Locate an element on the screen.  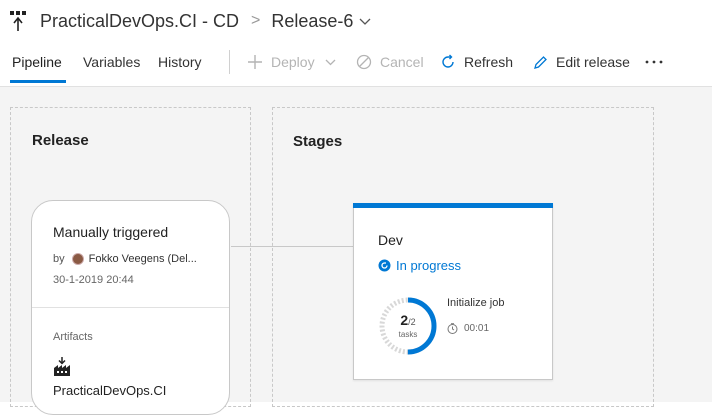
stage-status: In progress is located at coordinates (419, 265).